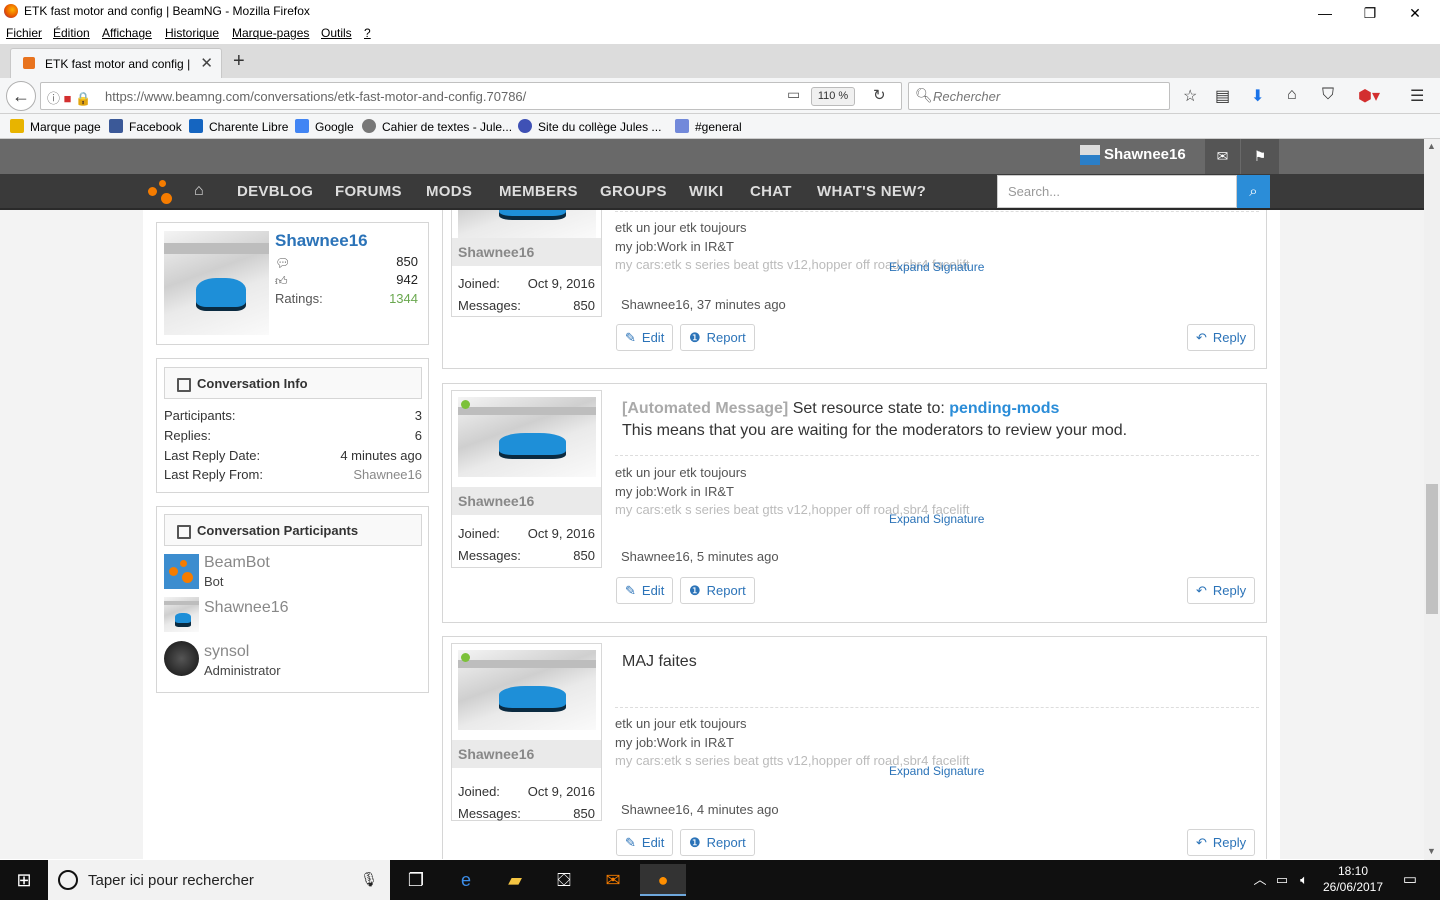 The image size is (1440, 900). I want to click on menu-historique: Historique, so click(192, 33).